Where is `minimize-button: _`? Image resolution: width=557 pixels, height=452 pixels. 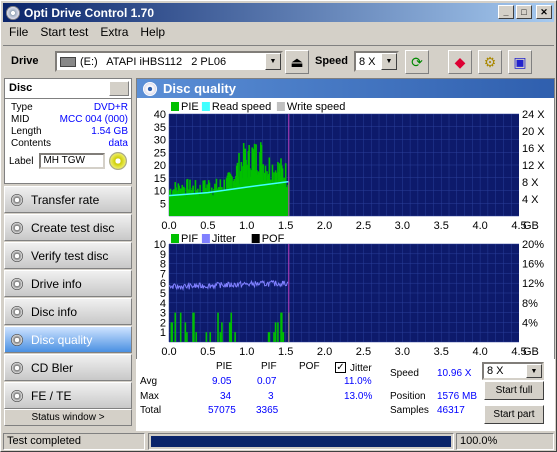 minimize-button: _ is located at coordinates (506, 12).